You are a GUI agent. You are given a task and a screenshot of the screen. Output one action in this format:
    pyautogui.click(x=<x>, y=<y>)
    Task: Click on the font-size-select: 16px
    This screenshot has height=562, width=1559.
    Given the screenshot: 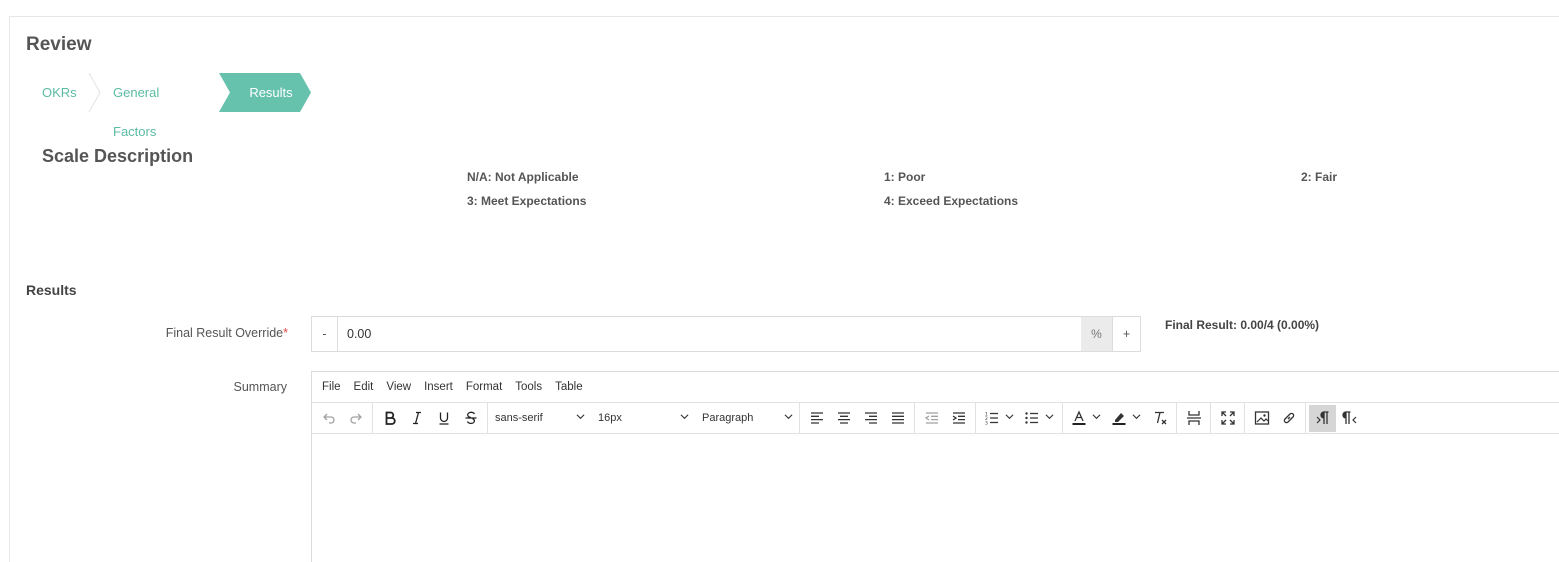 What is the action you would take?
    pyautogui.click(x=643, y=418)
    